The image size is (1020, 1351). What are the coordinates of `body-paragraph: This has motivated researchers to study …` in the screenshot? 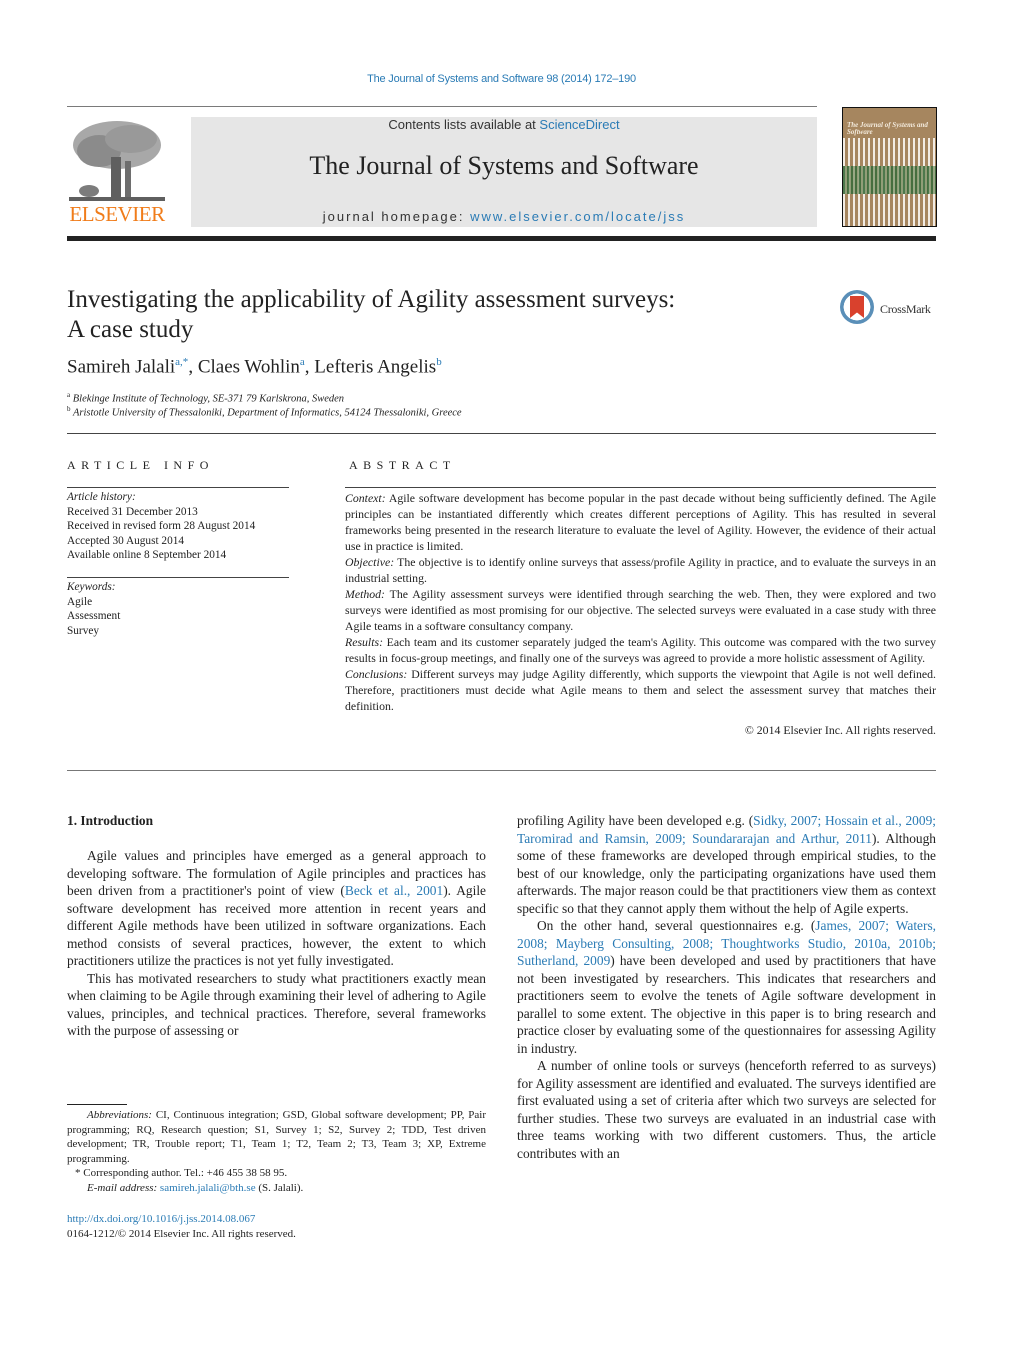 It's located at (276, 1004).